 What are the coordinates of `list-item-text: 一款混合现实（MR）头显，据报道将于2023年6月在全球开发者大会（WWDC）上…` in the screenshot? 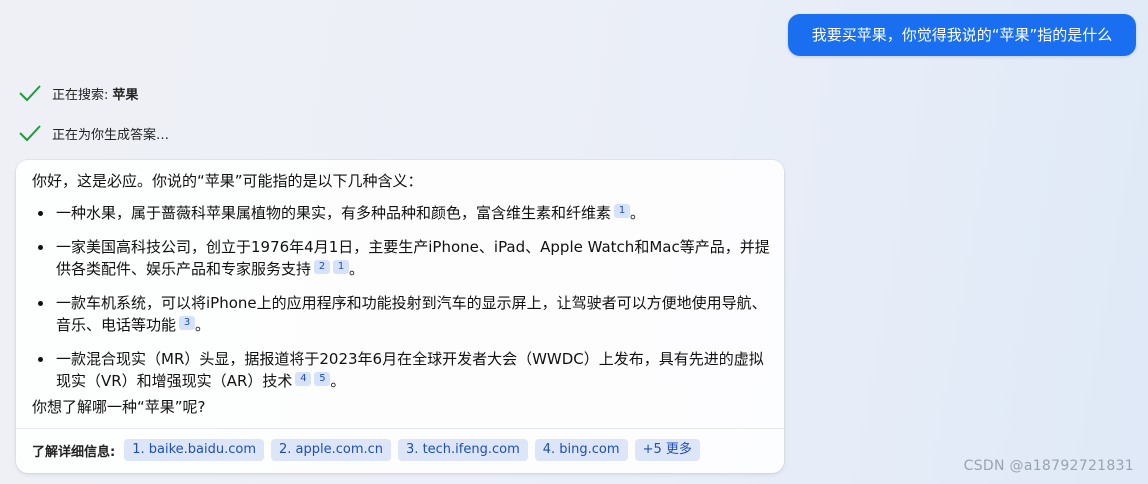 It's located at (410, 370).